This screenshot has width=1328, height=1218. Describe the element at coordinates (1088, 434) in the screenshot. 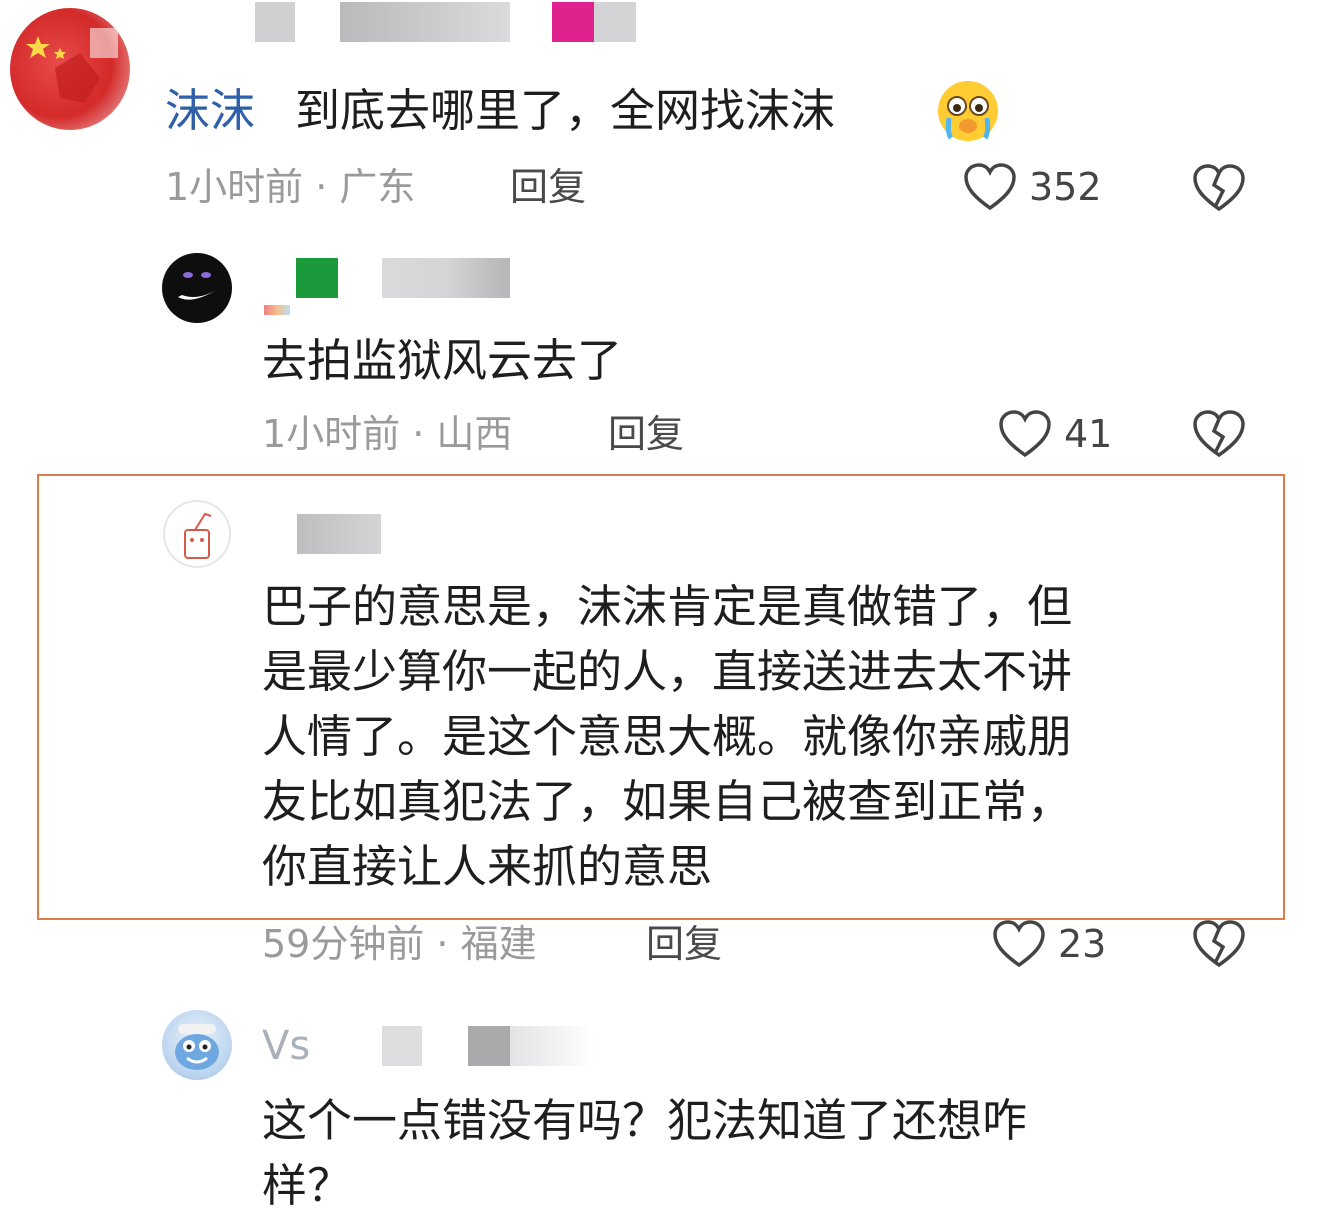

I see `like-count: 41` at that location.